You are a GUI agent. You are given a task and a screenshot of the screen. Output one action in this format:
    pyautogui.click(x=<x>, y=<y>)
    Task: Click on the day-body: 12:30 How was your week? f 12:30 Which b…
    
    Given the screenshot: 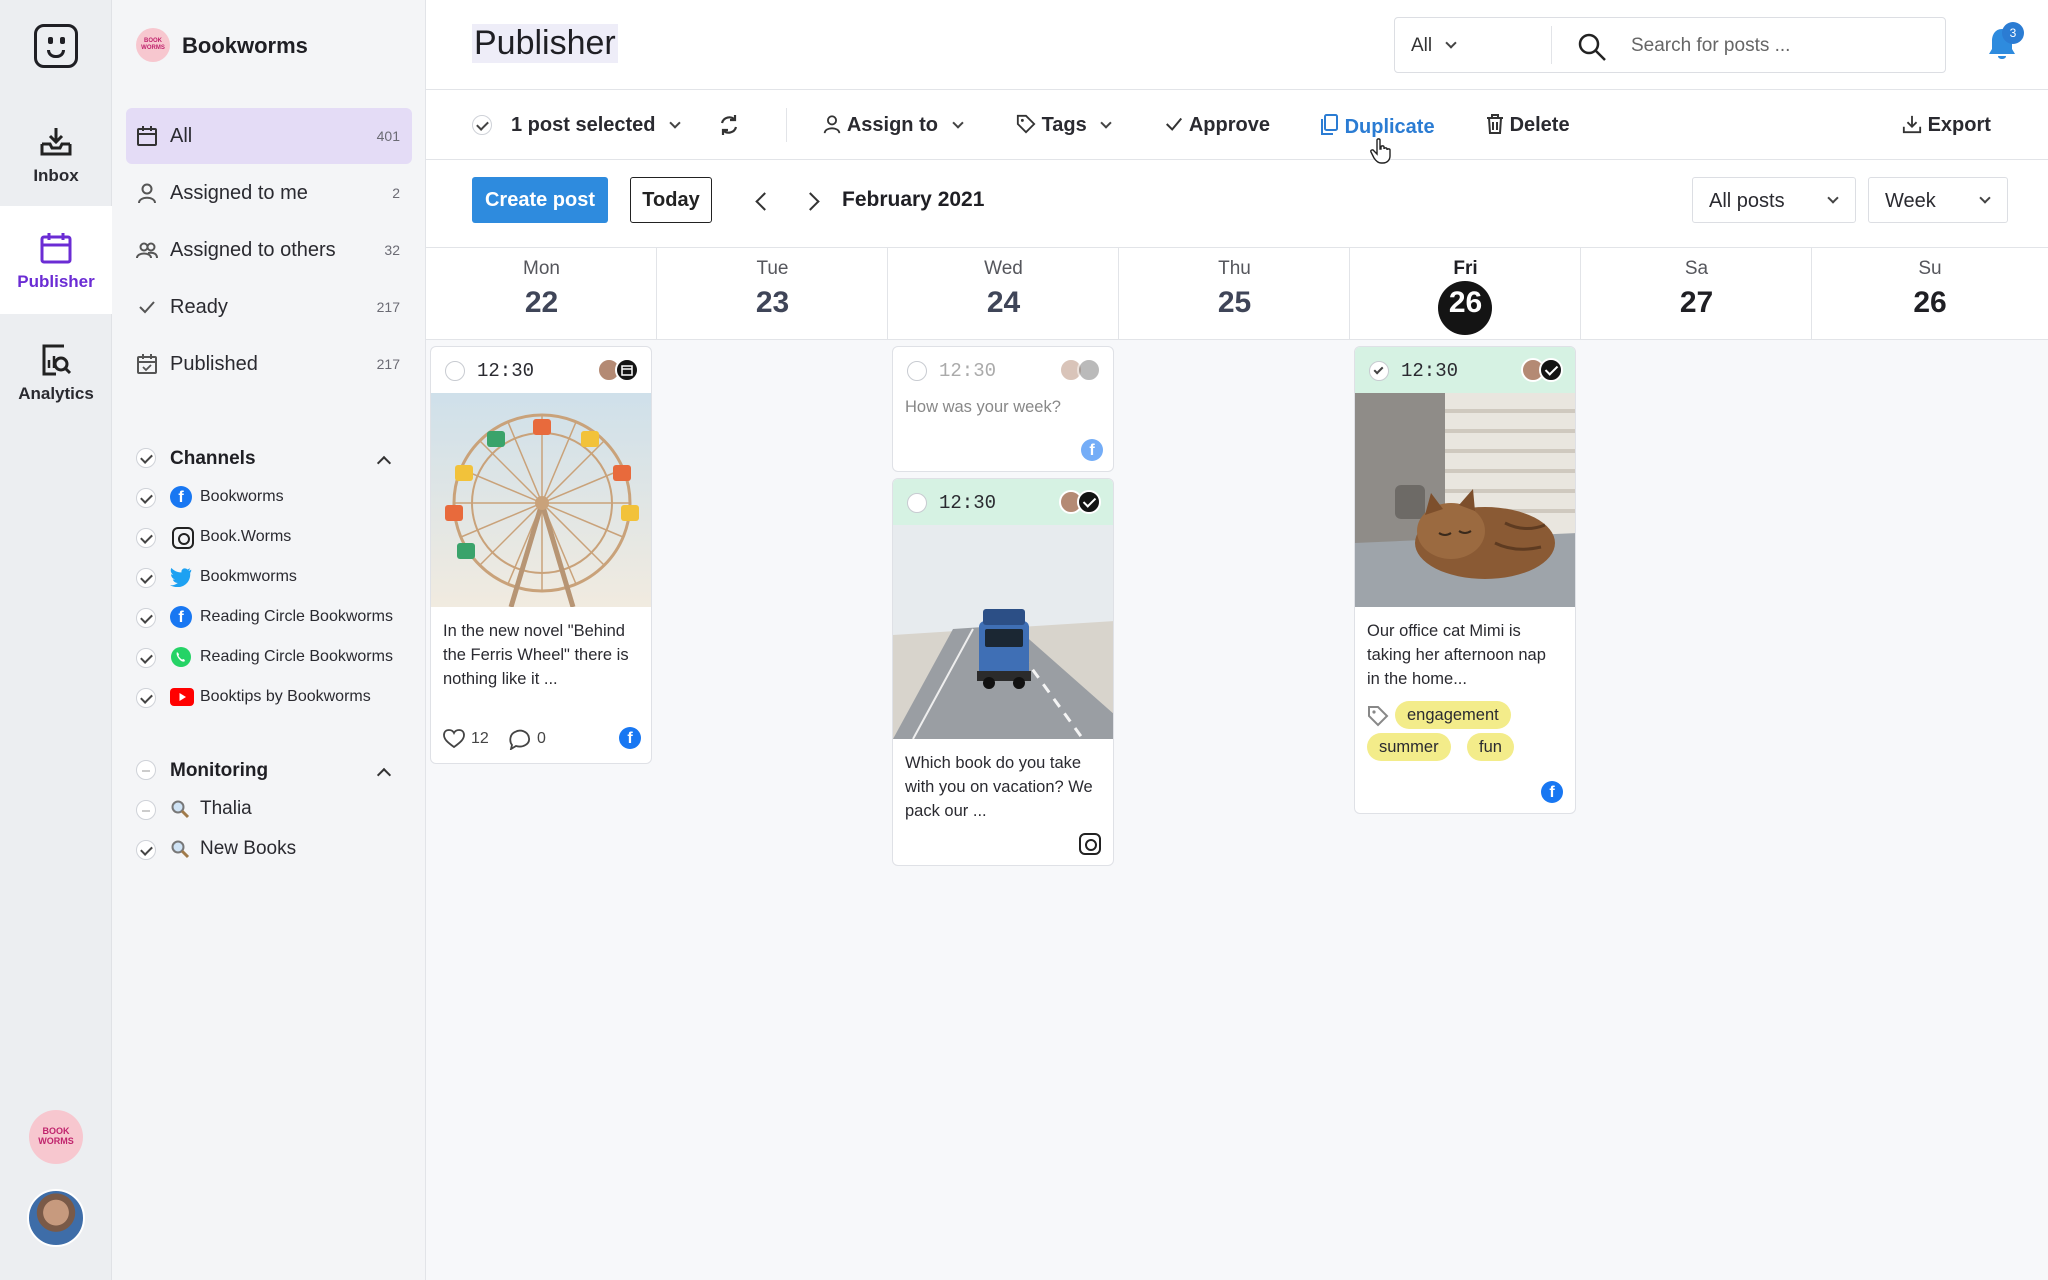 What is the action you would take?
    pyautogui.click(x=1003, y=810)
    